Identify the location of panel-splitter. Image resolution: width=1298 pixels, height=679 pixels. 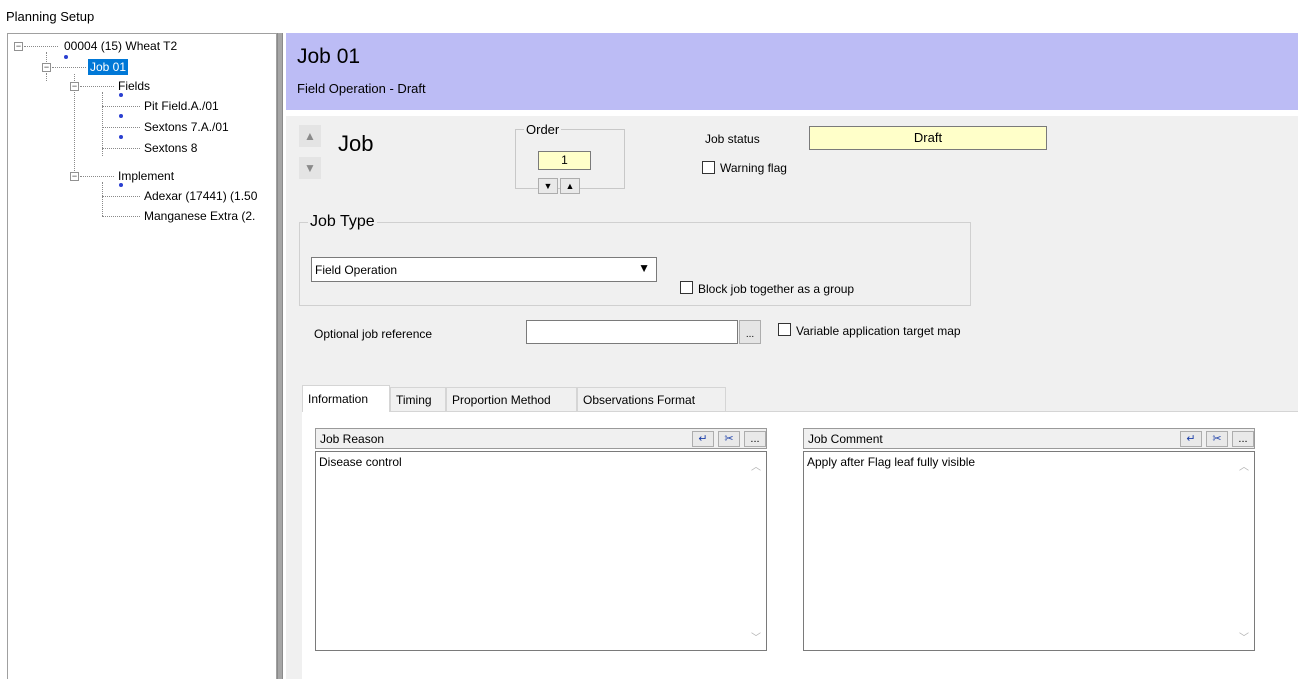
(280, 356).